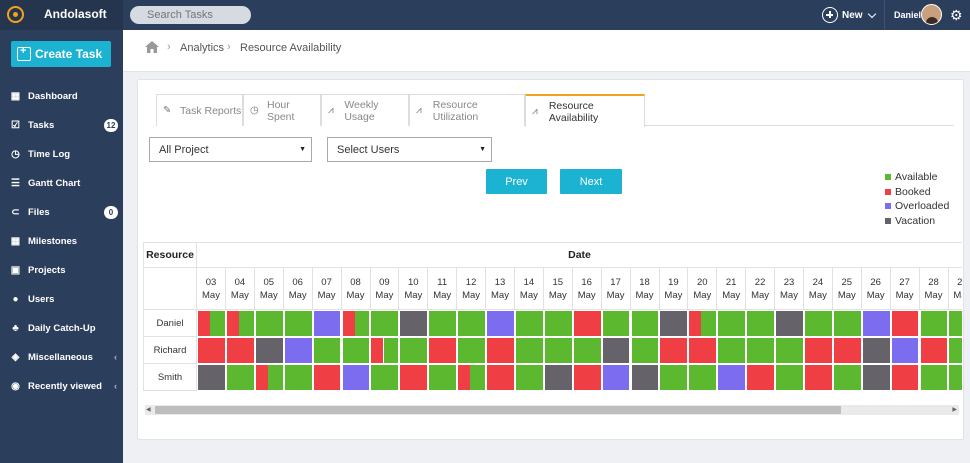 This screenshot has width=970, height=463. I want to click on gear-icon: ⚙, so click(956, 15).